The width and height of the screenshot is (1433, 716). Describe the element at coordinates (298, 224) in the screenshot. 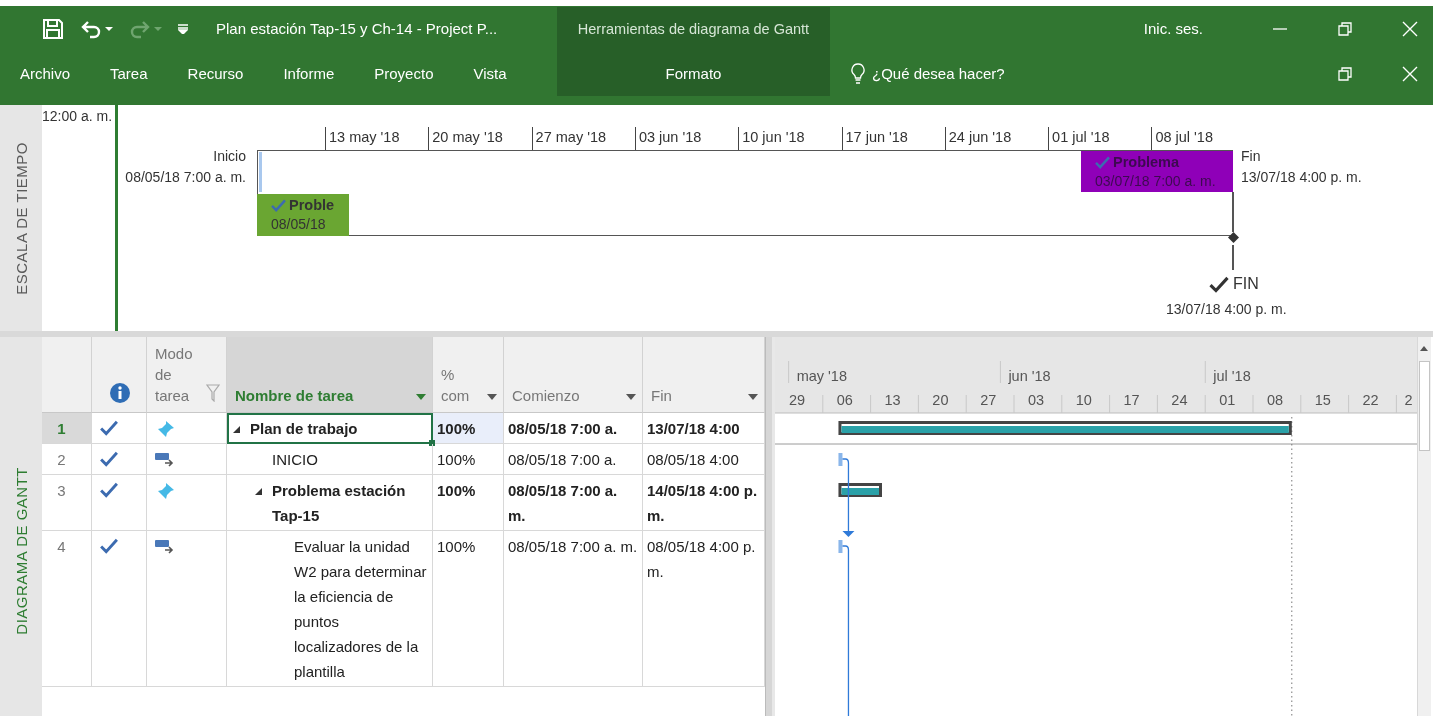

I see `bar-date: 08/05/18` at that location.